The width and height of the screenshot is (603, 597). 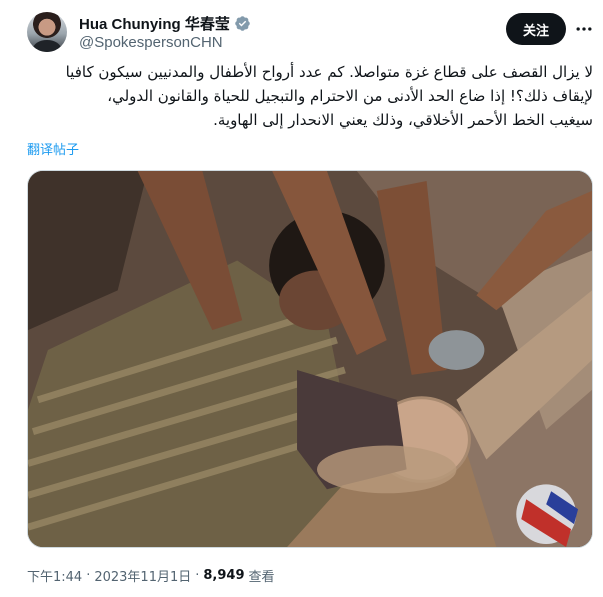 I want to click on author-name-row: Hua Chunying 华春莹, so click(x=165, y=23).